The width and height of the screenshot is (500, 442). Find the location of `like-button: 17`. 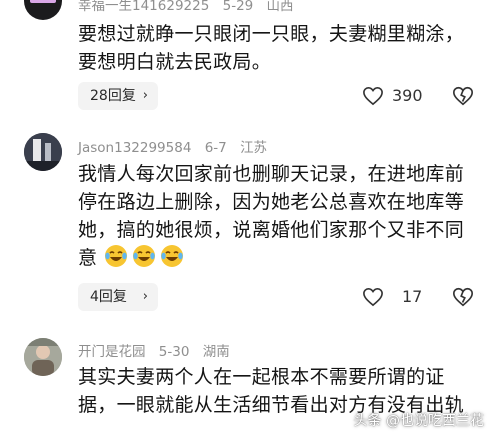

like-button: 17 is located at coordinates (392, 297).